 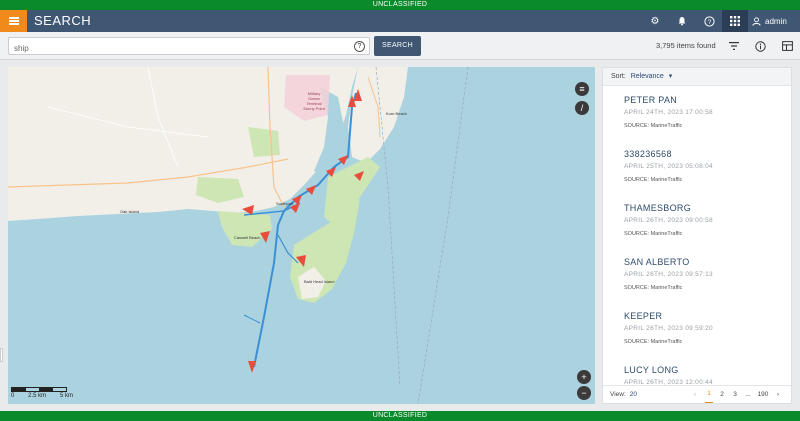 What do you see at coordinates (655, 21) in the screenshot?
I see `gear-icon: ⚙` at bounding box center [655, 21].